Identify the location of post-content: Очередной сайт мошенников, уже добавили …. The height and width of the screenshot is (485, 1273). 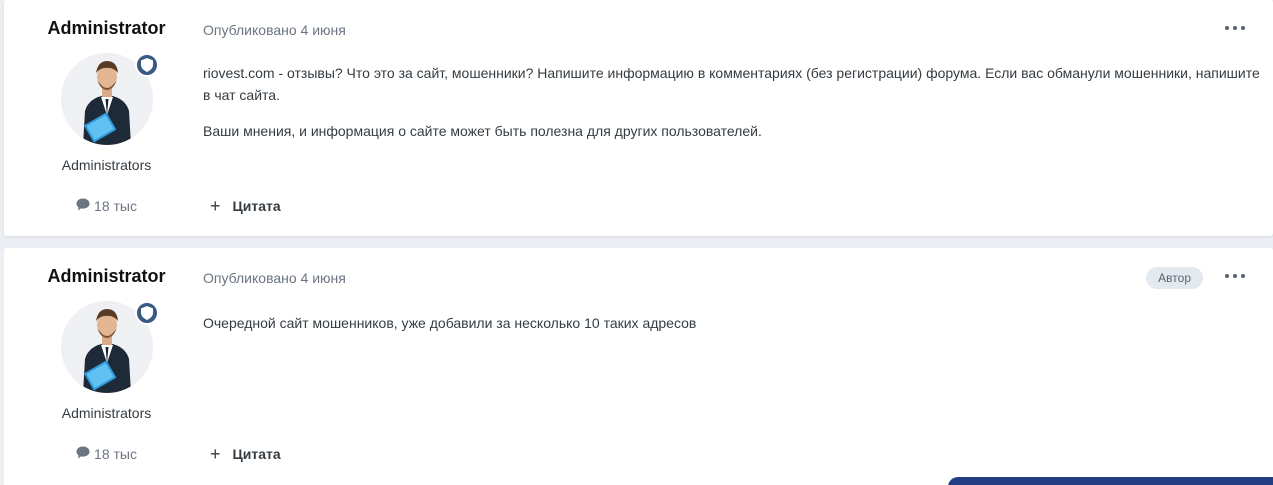
(733, 330).